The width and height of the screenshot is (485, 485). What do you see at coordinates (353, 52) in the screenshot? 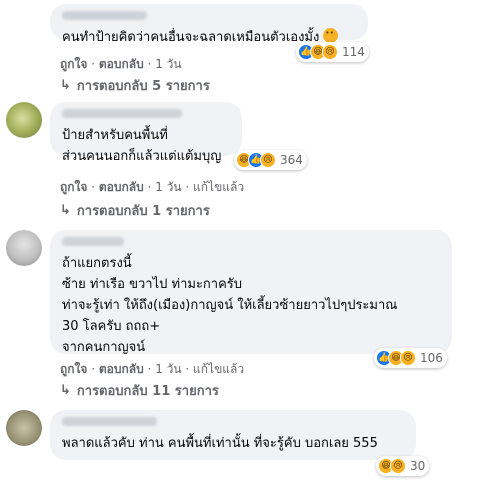
I see `reaction-count: 114` at bounding box center [353, 52].